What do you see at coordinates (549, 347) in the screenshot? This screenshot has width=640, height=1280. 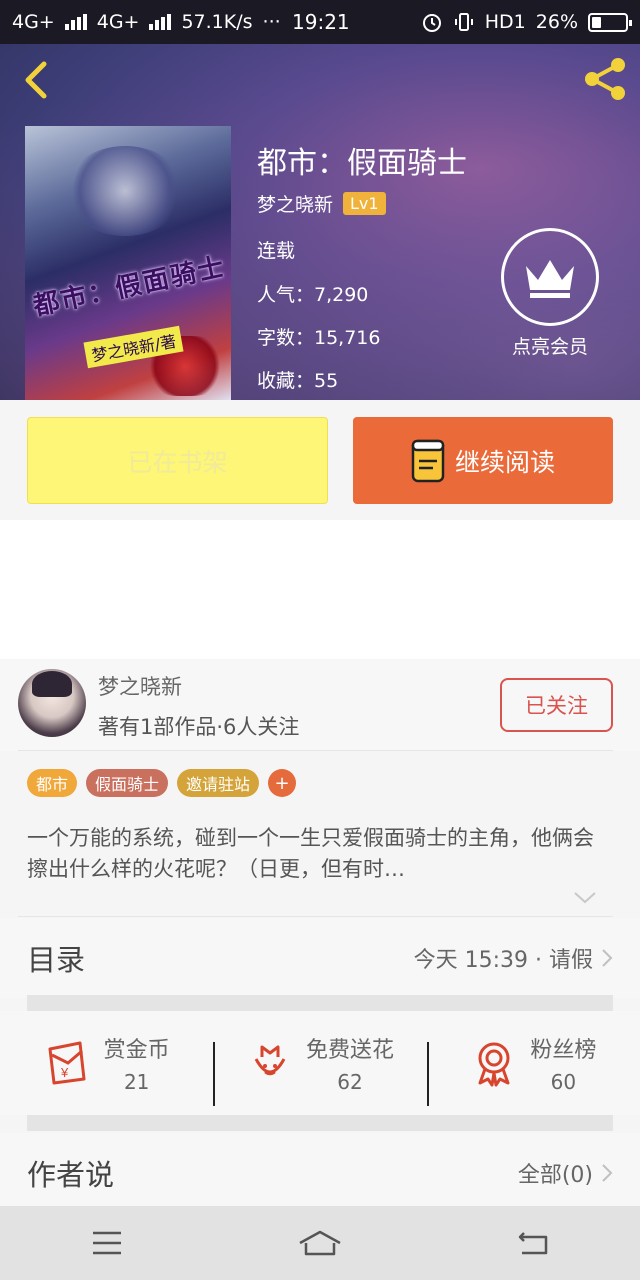 I see `vip-label: 点亮会员` at bounding box center [549, 347].